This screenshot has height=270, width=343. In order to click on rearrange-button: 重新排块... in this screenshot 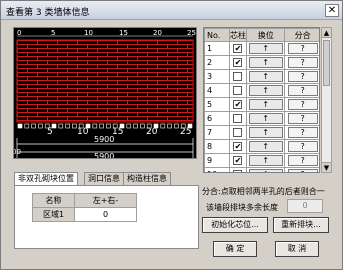, I will do `click(301, 225)`.